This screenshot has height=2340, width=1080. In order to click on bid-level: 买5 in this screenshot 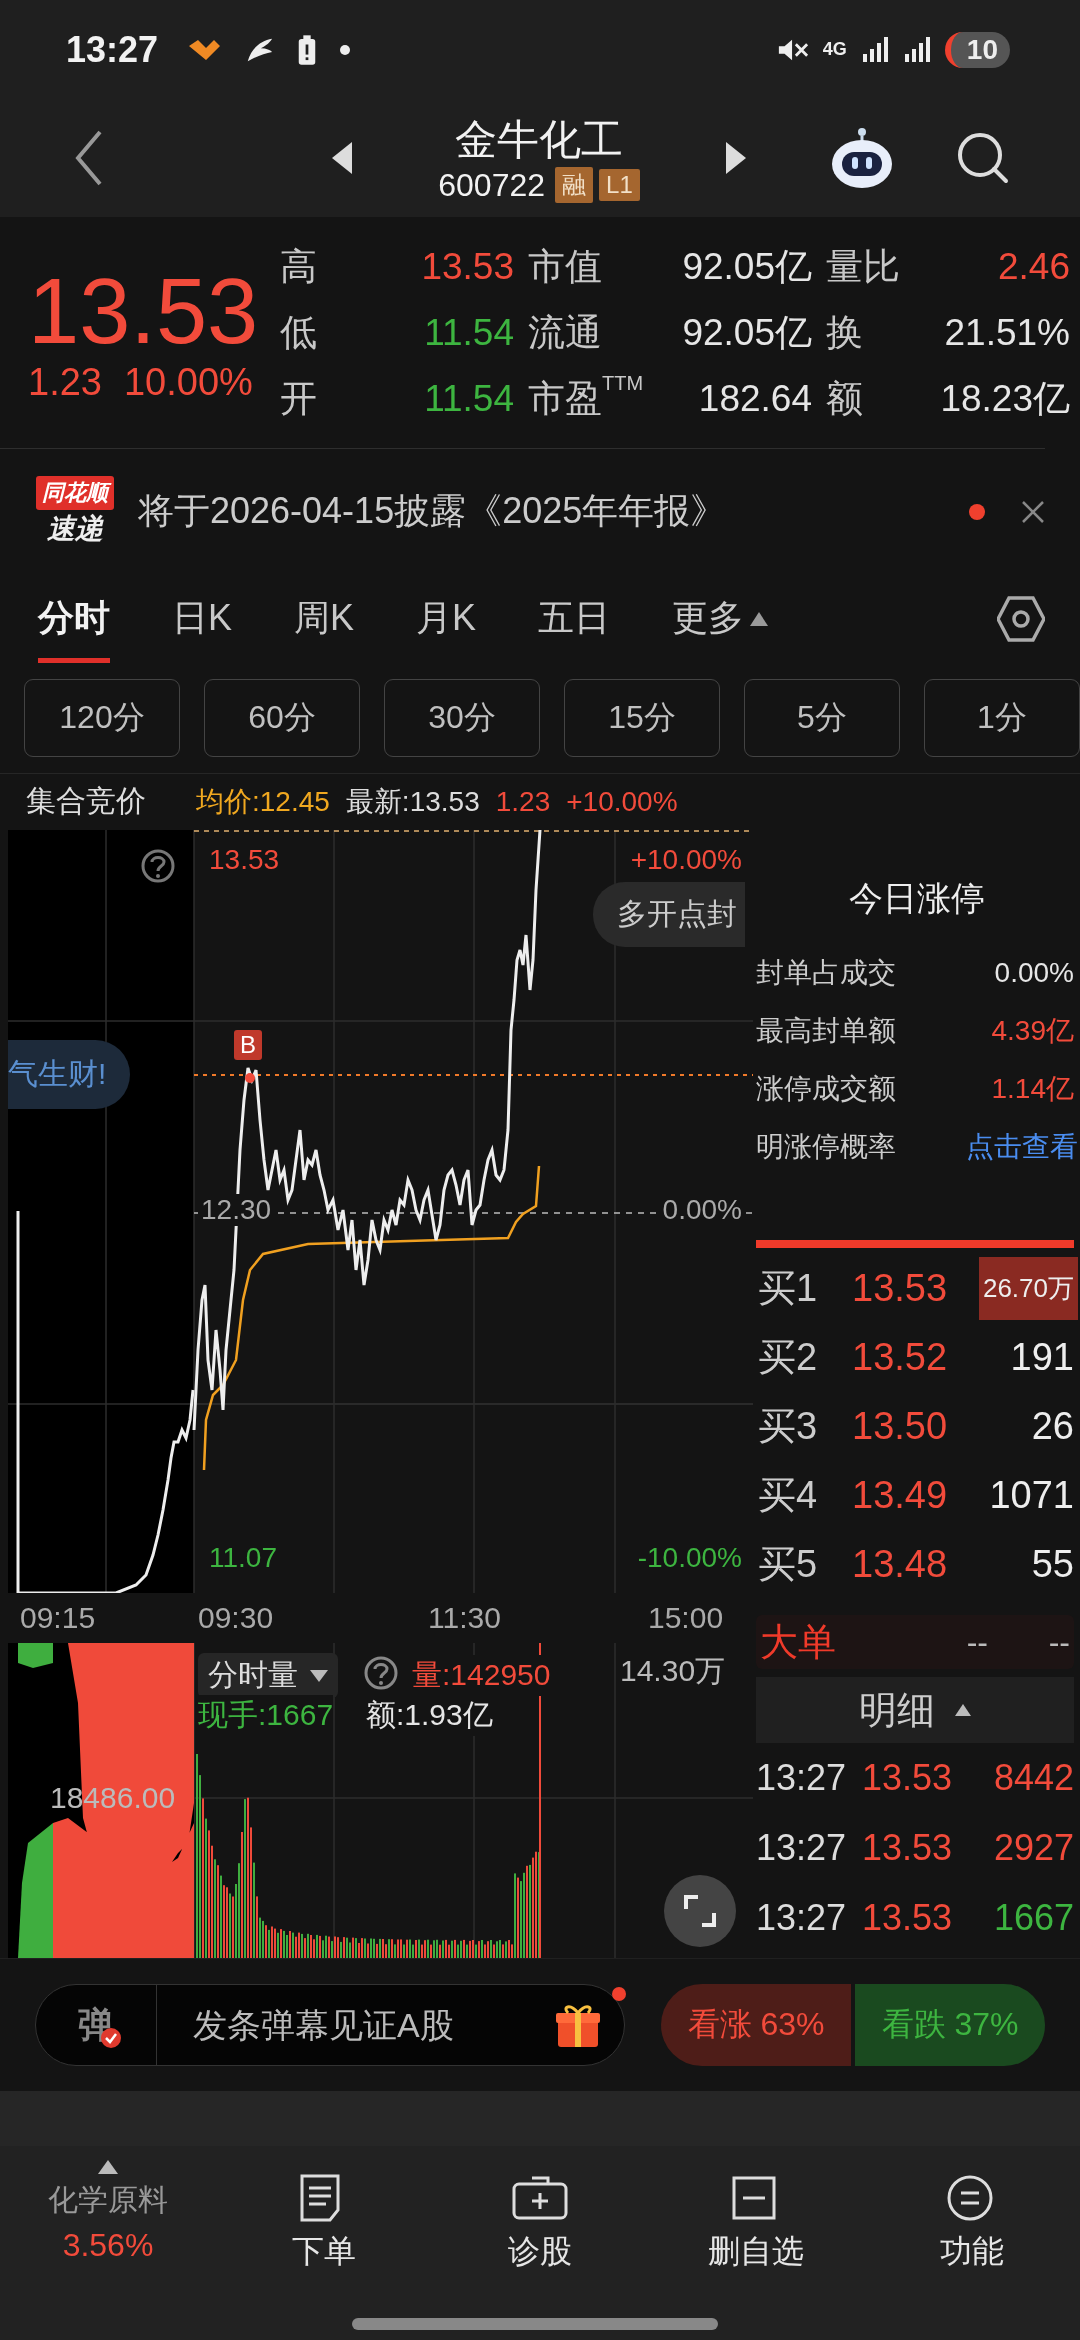, I will do `click(788, 1565)`.